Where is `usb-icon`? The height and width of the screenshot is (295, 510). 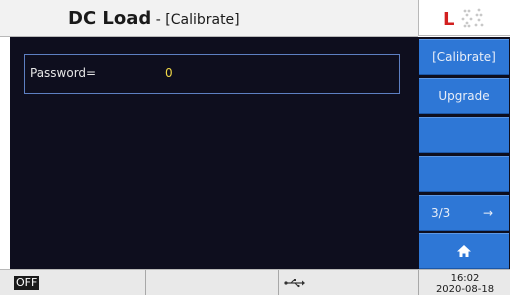
usb-icon is located at coordinates (294, 283).